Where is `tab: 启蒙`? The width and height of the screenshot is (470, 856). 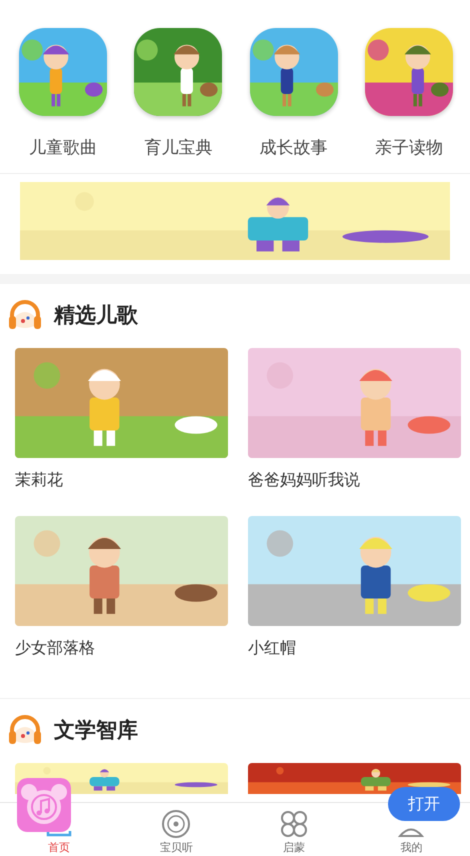 tab: 启蒙 is located at coordinates (293, 848).